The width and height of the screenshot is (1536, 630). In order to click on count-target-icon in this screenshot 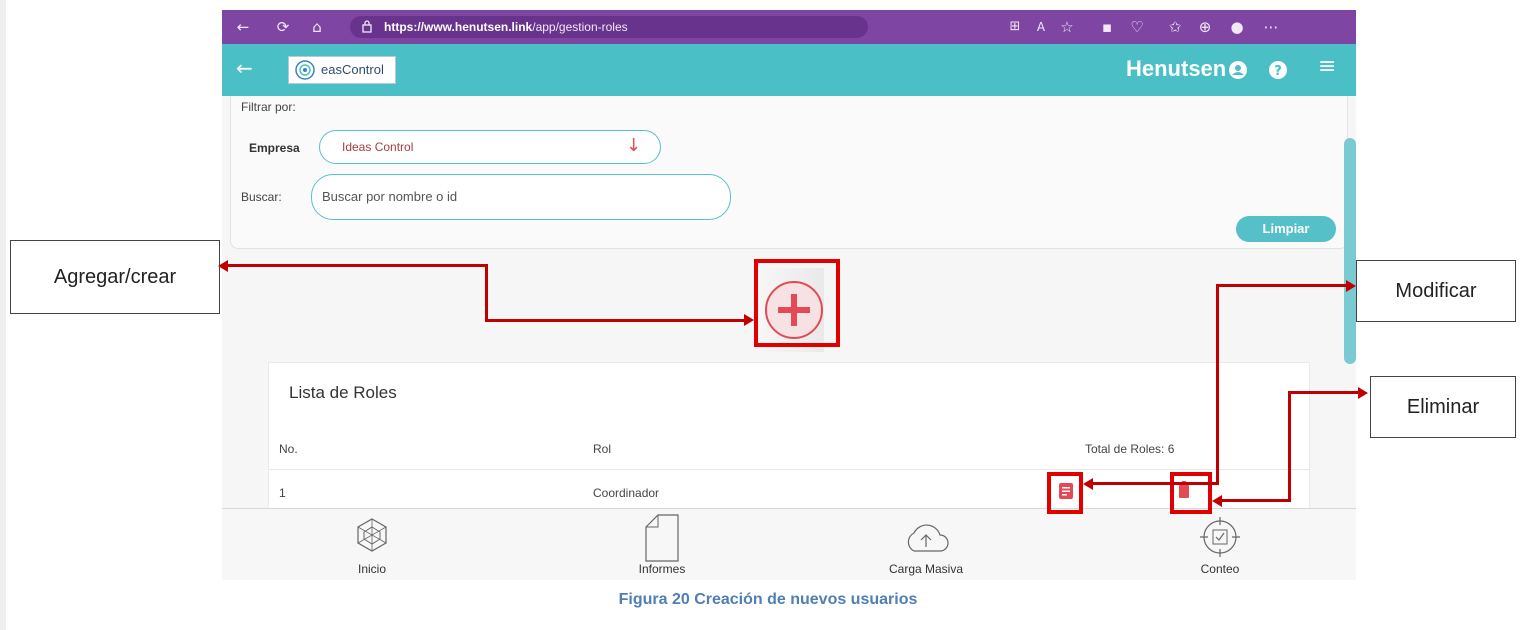, I will do `click(1220, 537)`.